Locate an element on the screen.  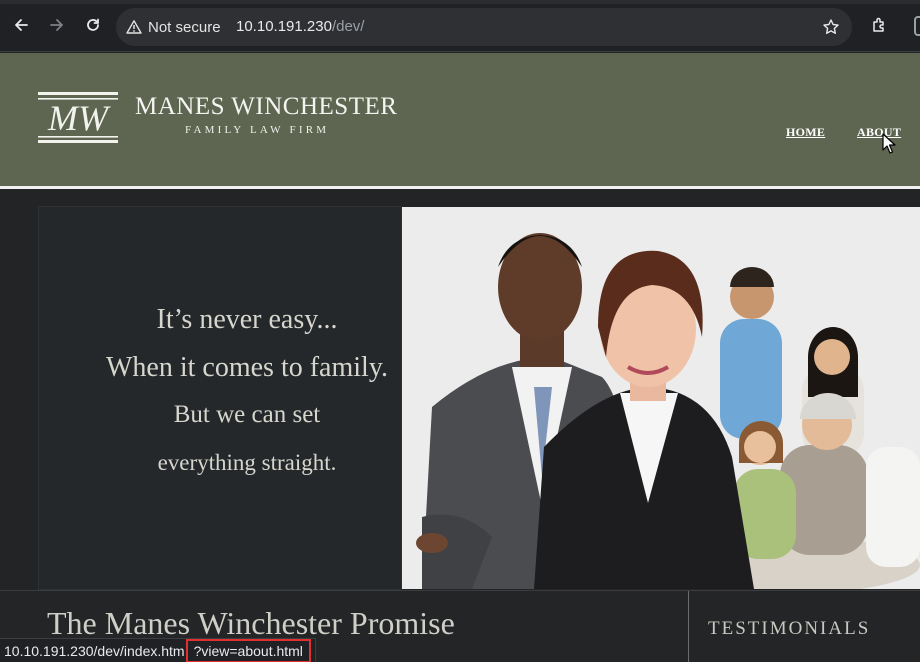
security-indicator: Not secure is located at coordinates (173, 27).